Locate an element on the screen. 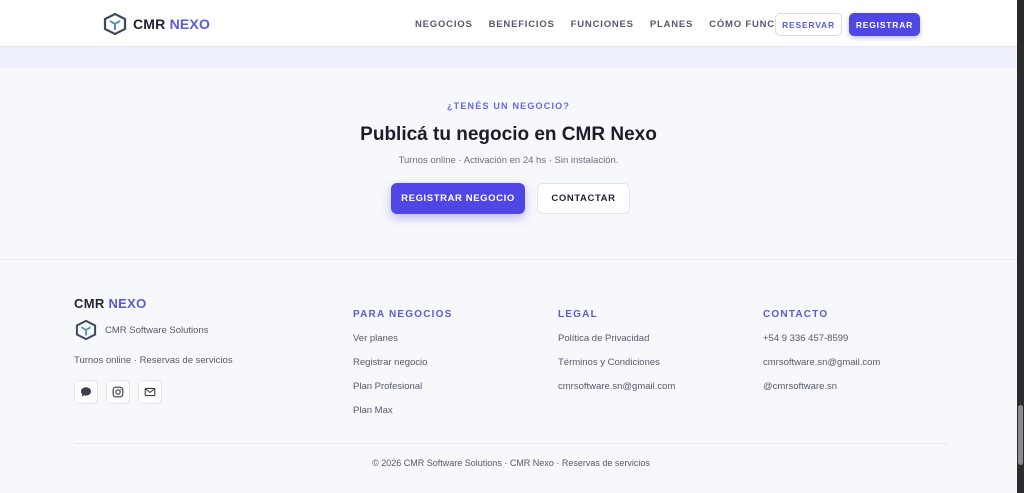  mail-link is located at coordinates (150, 392).